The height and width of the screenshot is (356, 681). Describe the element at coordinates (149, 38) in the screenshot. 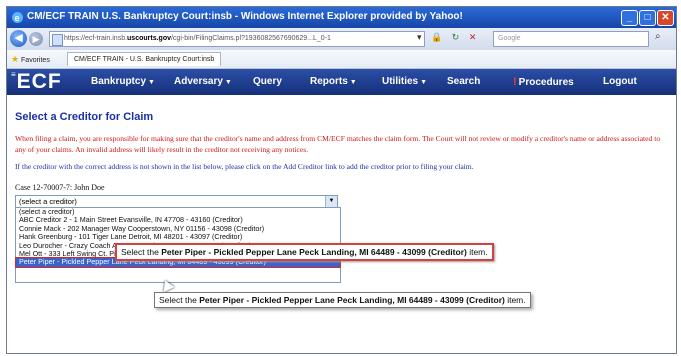

I see `url-domain: uscourts.gov` at that location.